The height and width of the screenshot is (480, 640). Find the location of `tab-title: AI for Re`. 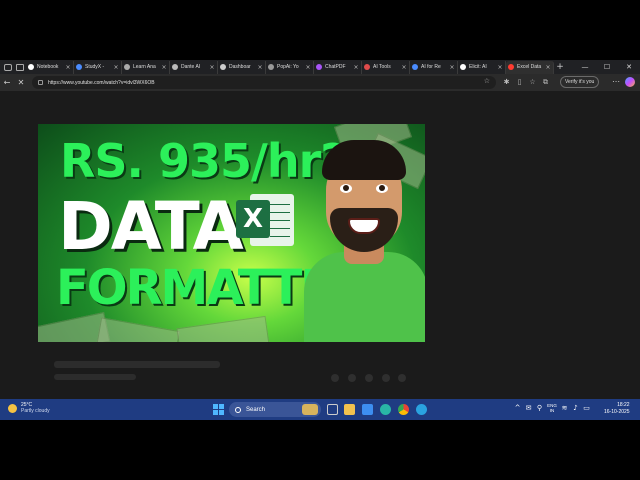

tab-title: AI for Re is located at coordinates (431, 67).